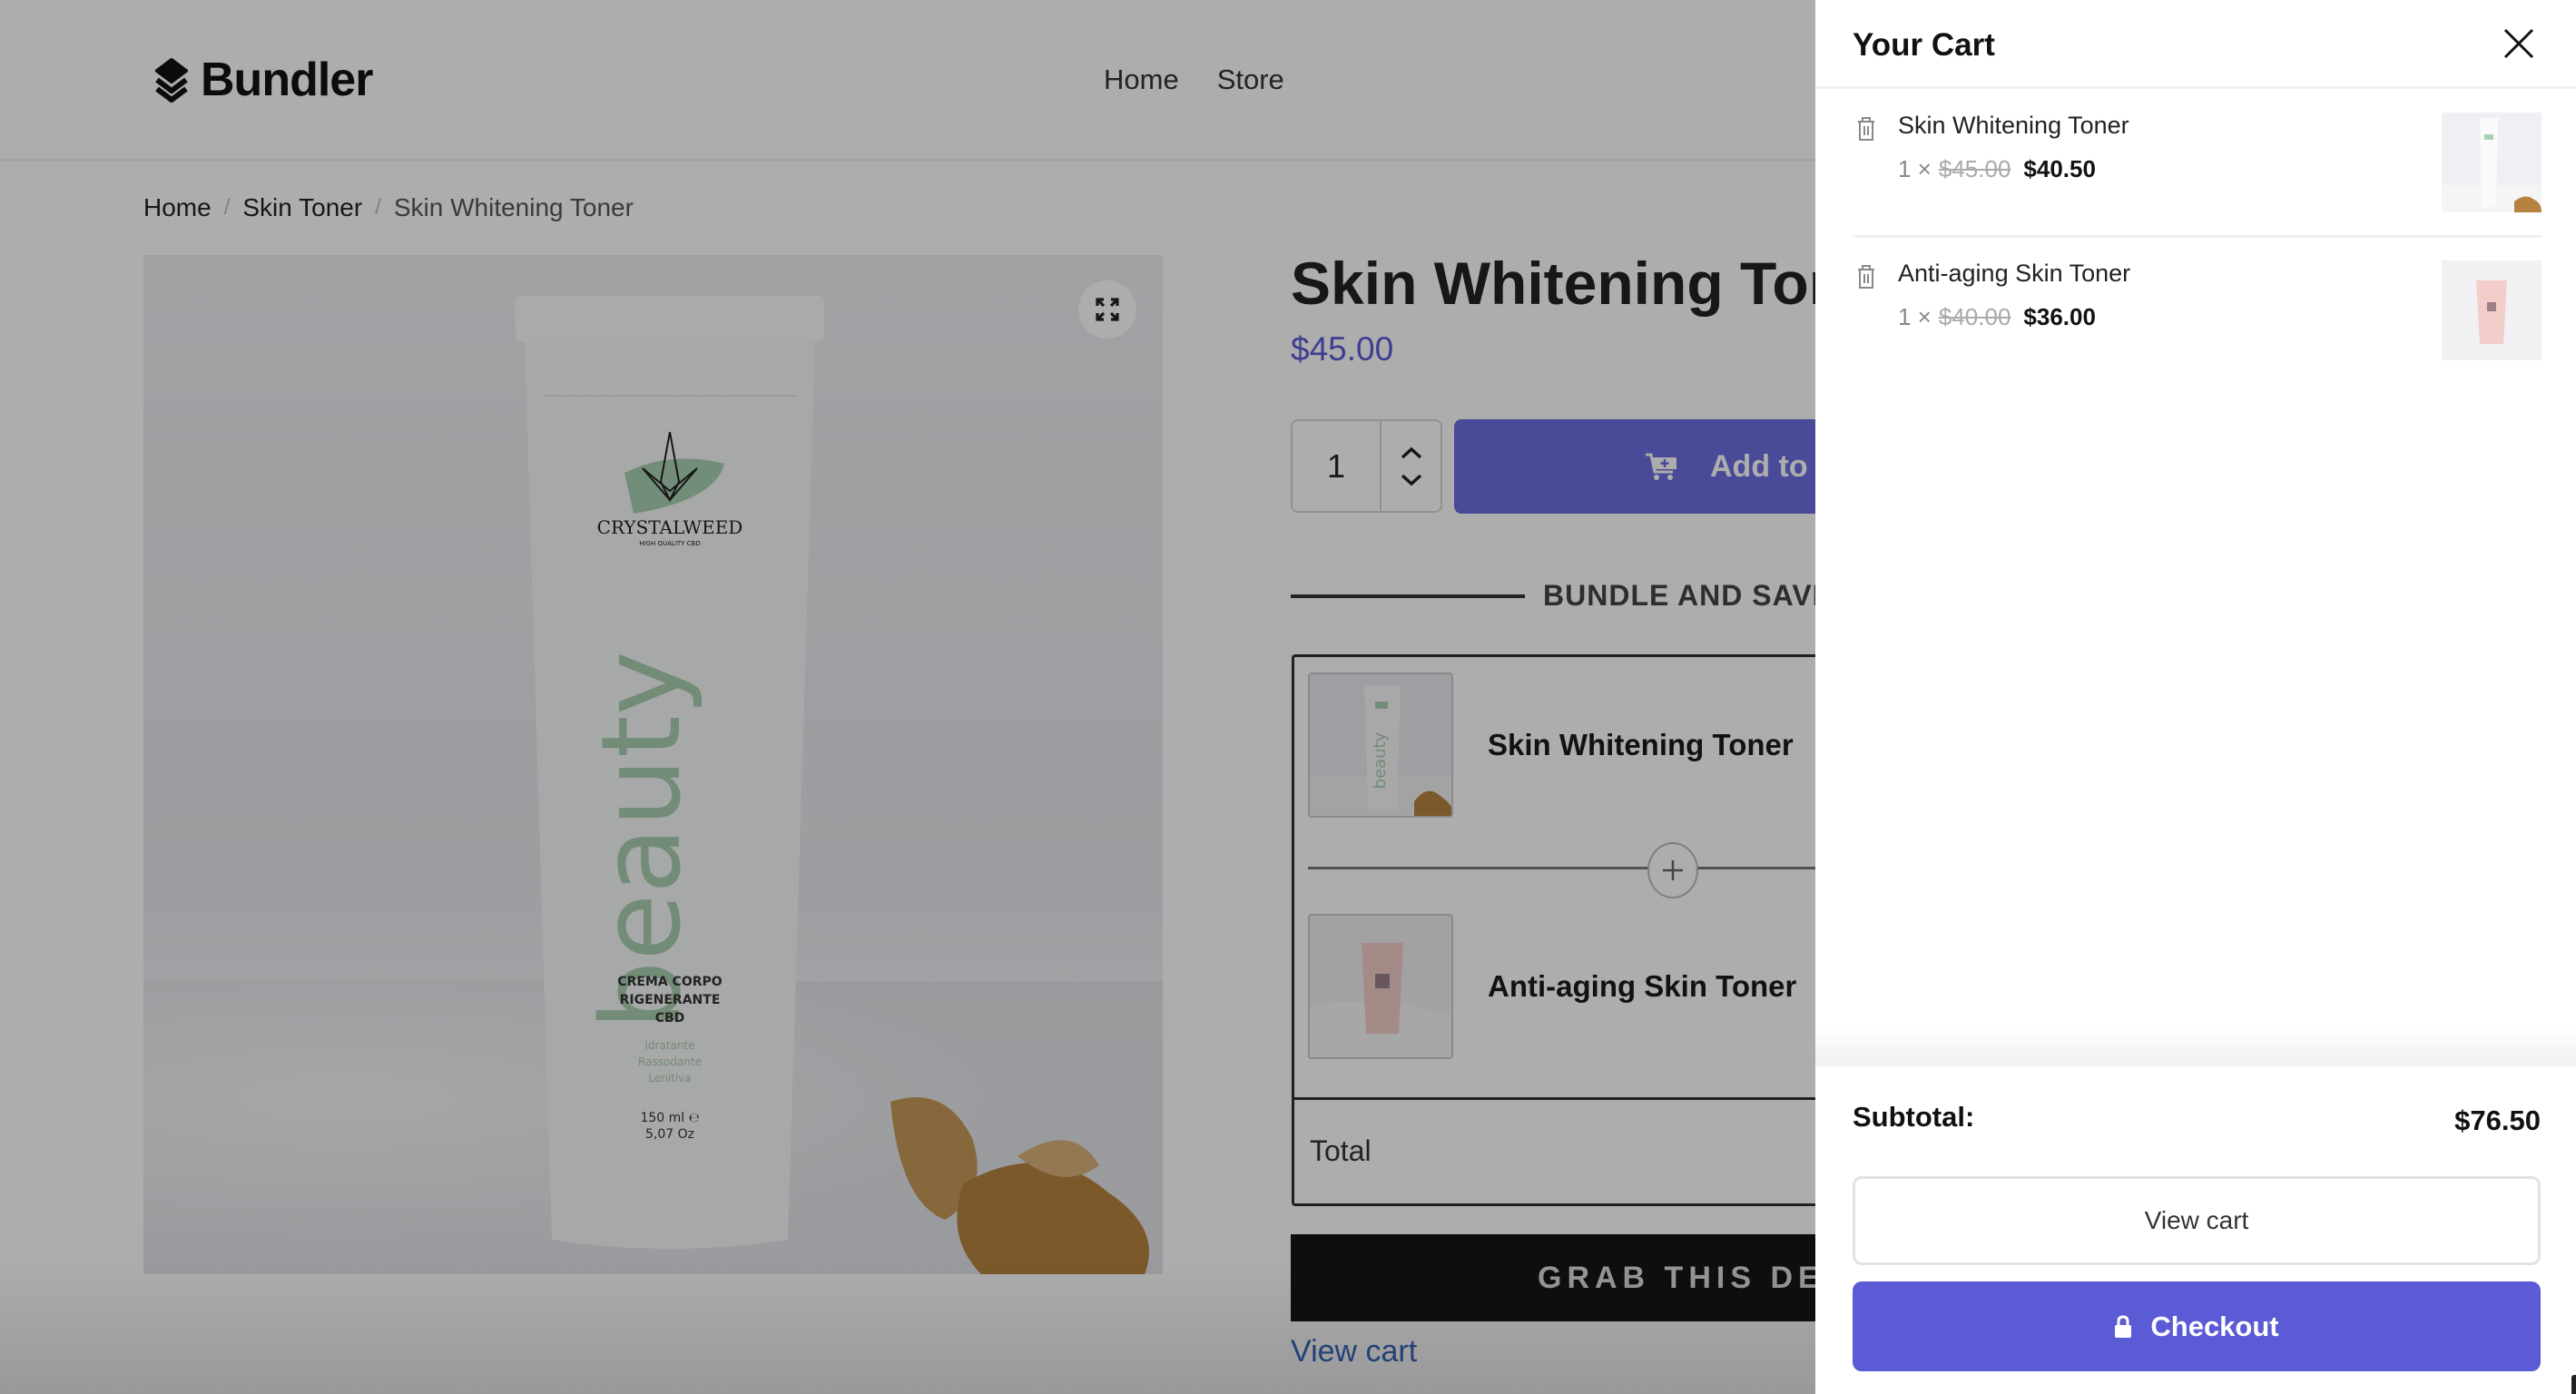 Image resolution: width=2576 pixels, height=1394 pixels. I want to click on cart-item-price: 1 × $45.00 $40.50, so click(1997, 169).